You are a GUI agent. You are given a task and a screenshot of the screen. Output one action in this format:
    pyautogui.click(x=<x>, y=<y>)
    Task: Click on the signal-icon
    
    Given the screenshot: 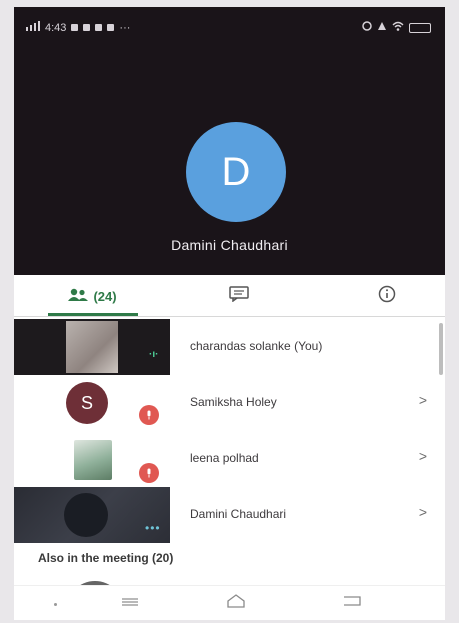 What is the action you would take?
    pyautogui.click(x=33, y=27)
    